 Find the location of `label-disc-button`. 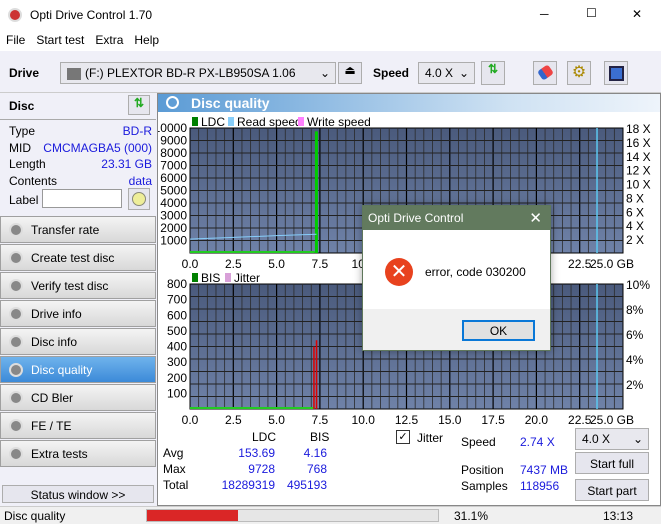

label-disc-button is located at coordinates (139, 199).